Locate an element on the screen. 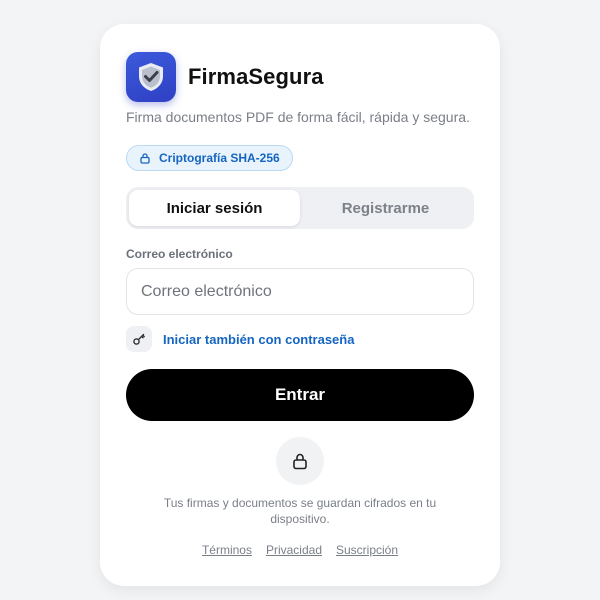 The height and width of the screenshot is (600, 600). password-login-toggle: Iniciar también con contraseña is located at coordinates (240, 339).